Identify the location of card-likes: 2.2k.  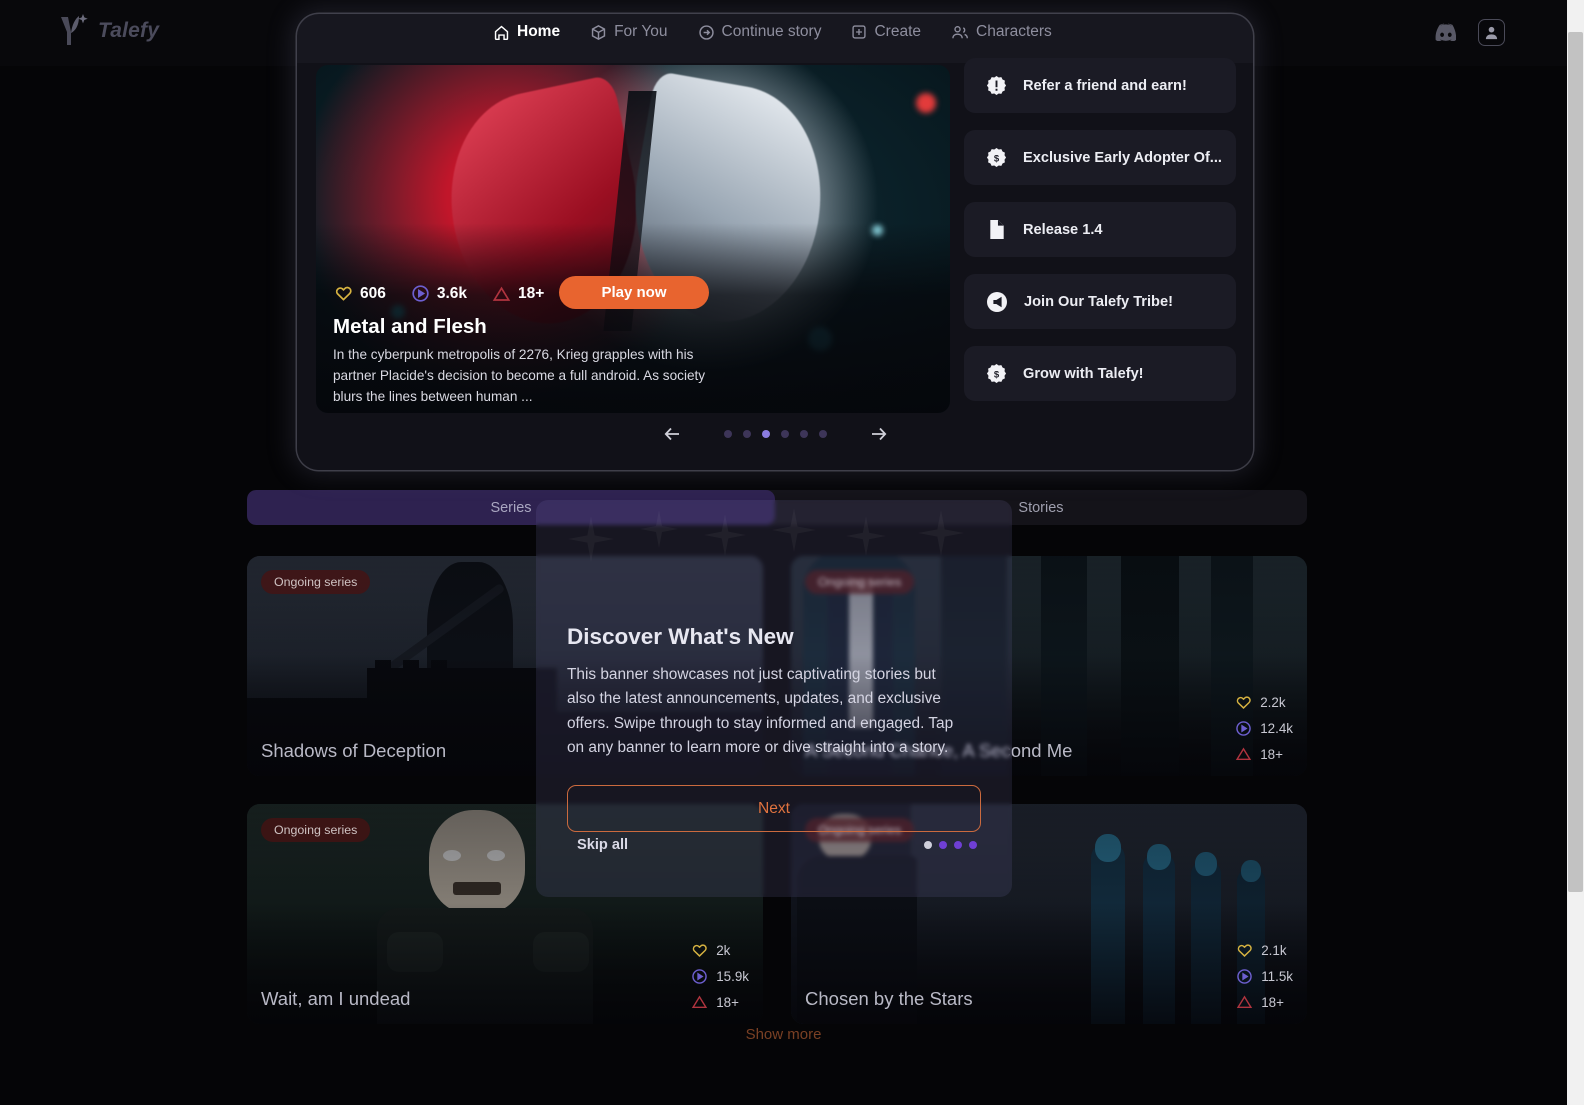
(1260, 702).